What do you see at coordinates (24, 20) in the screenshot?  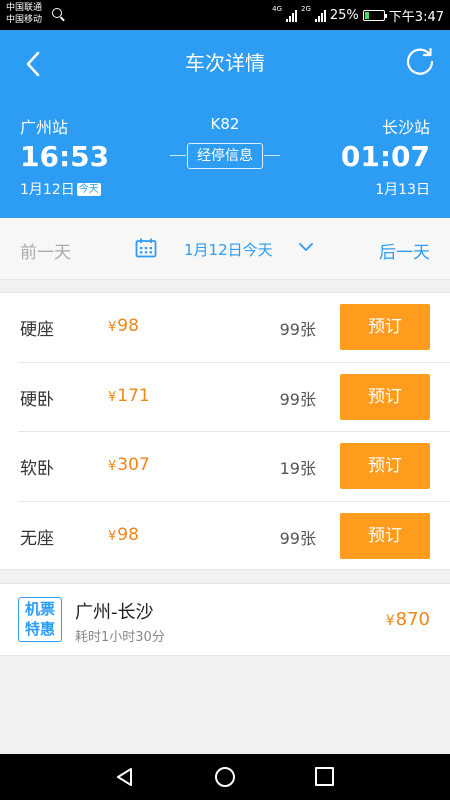 I see `carrier-2: 中国移动` at bounding box center [24, 20].